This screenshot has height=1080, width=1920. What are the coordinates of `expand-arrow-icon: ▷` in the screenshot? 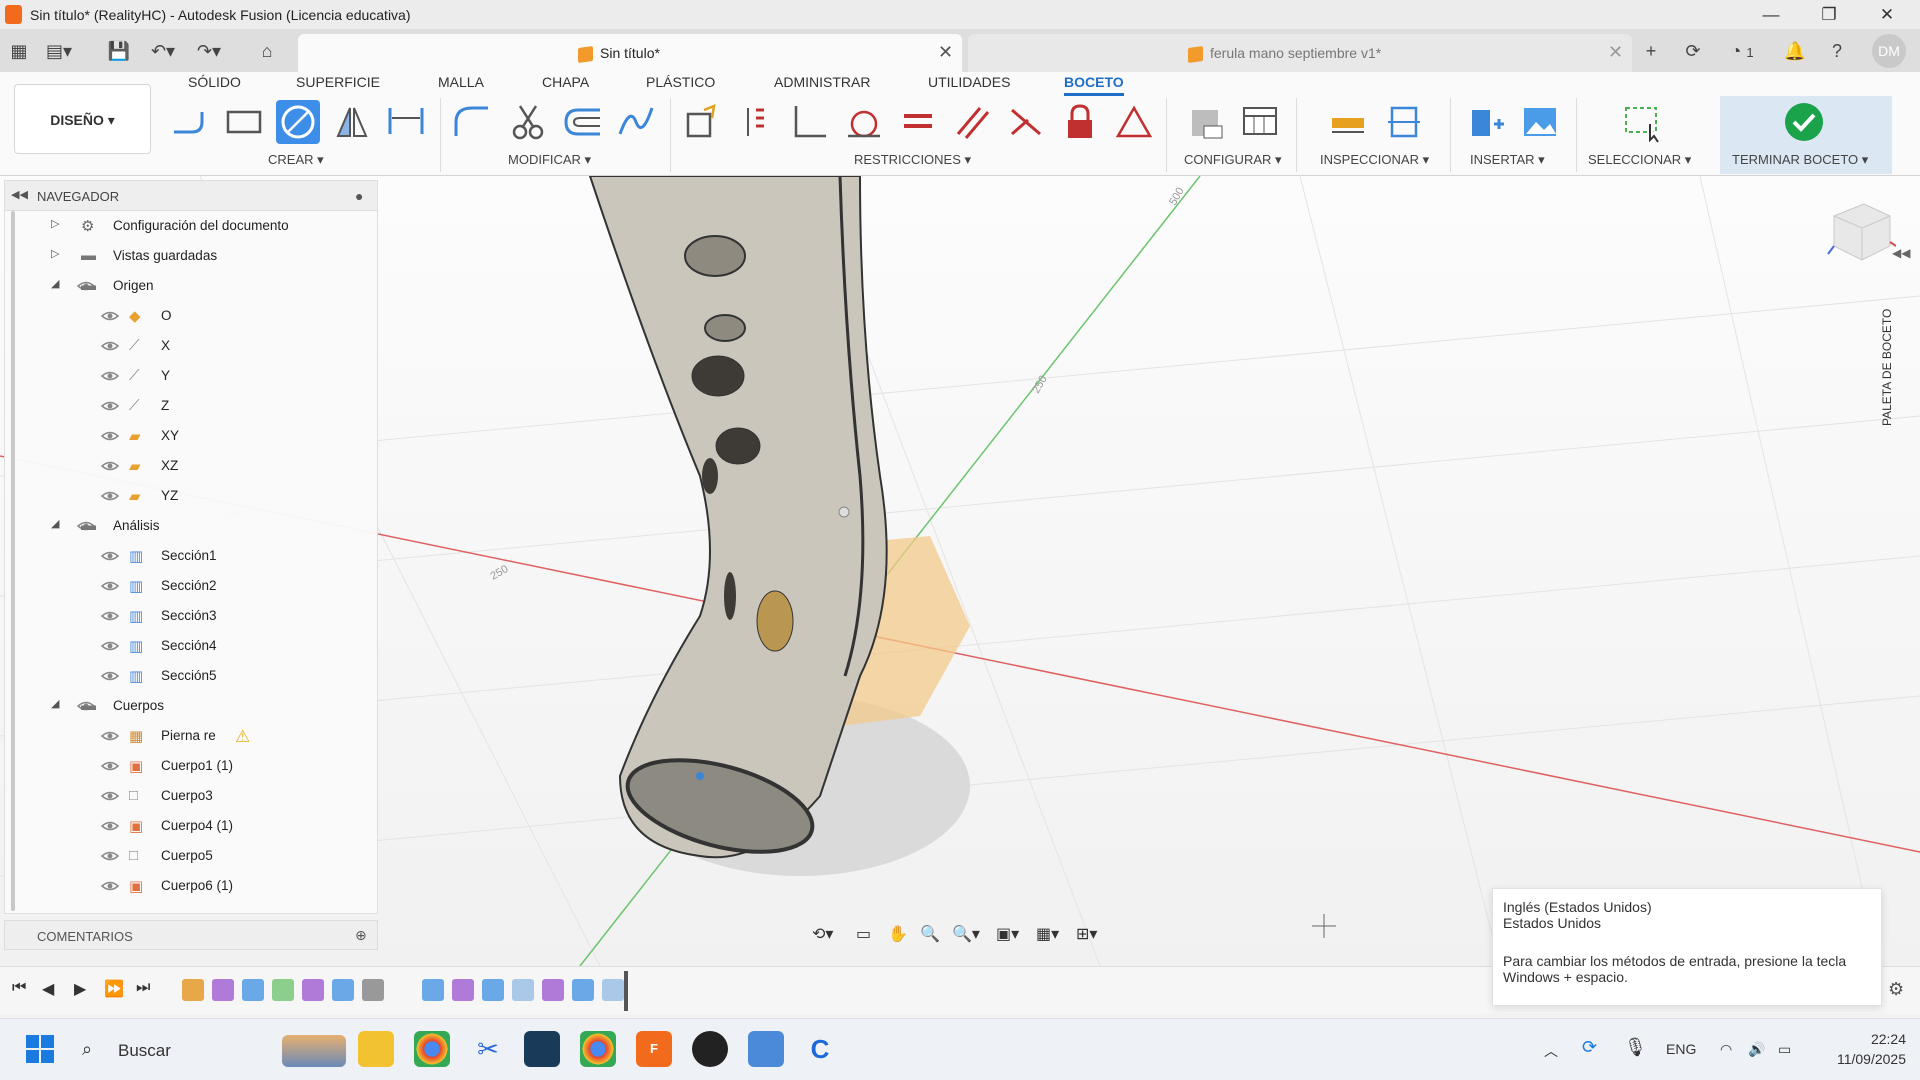 It's located at (55, 253).